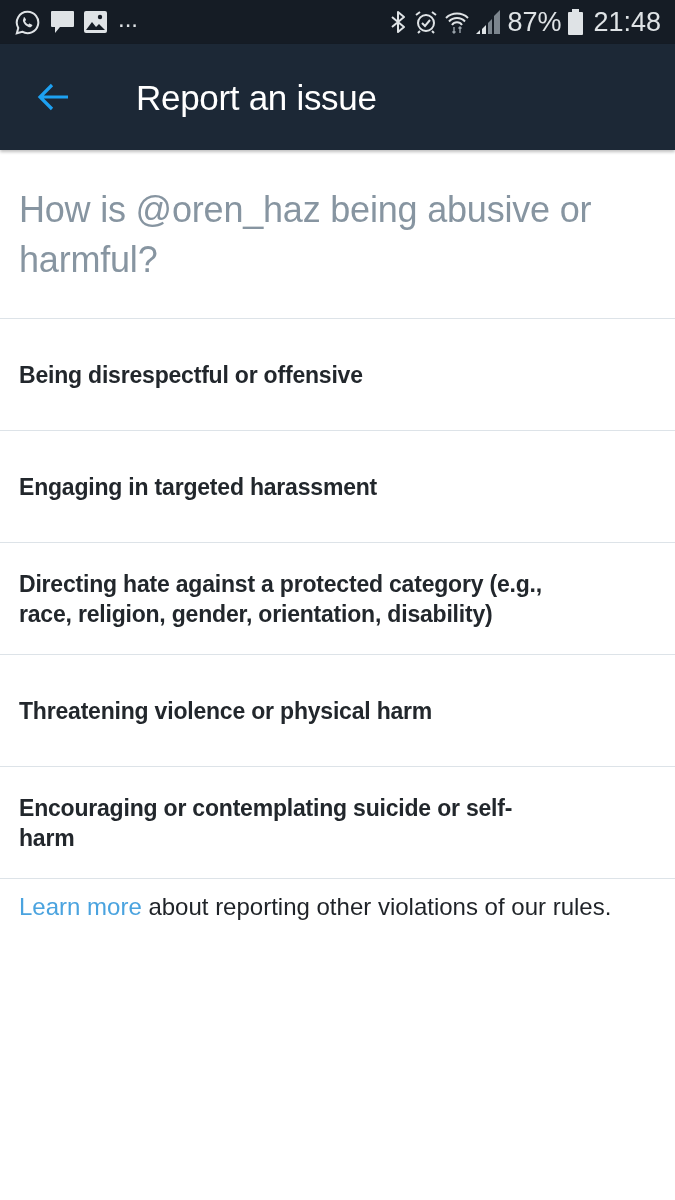  What do you see at coordinates (27, 22) in the screenshot?
I see `phone-chat-icon` at bounding box center [27, 22].